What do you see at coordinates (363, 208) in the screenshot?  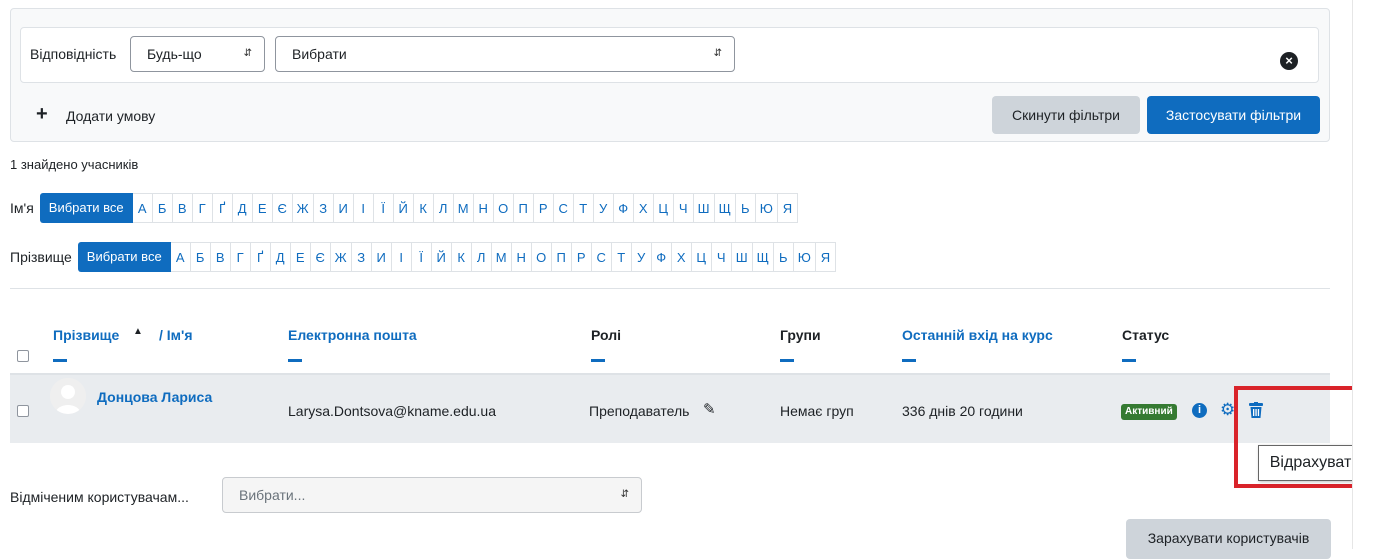 I see `firstname-letter: І` at bounding box center [363, 208].